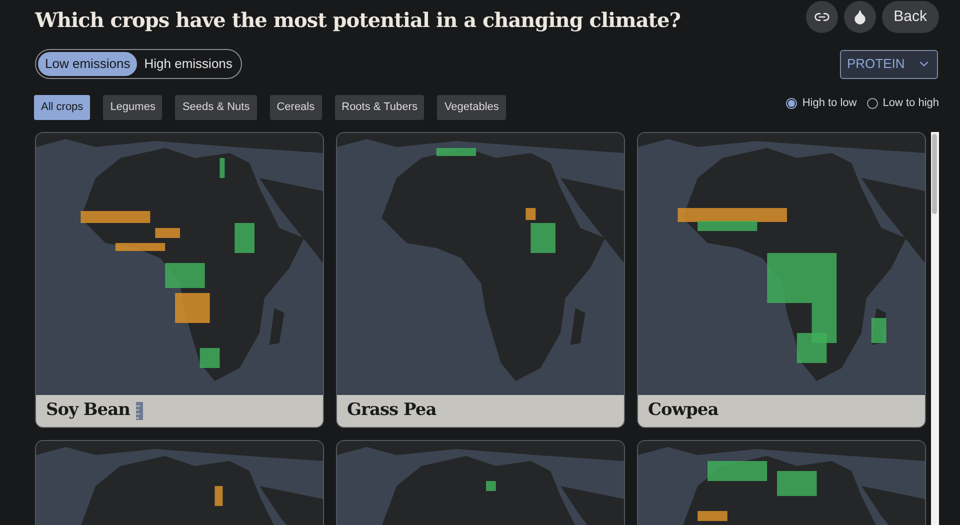 The image size is (960, 525). I want to click on water-drop-button, so click(860, 17).